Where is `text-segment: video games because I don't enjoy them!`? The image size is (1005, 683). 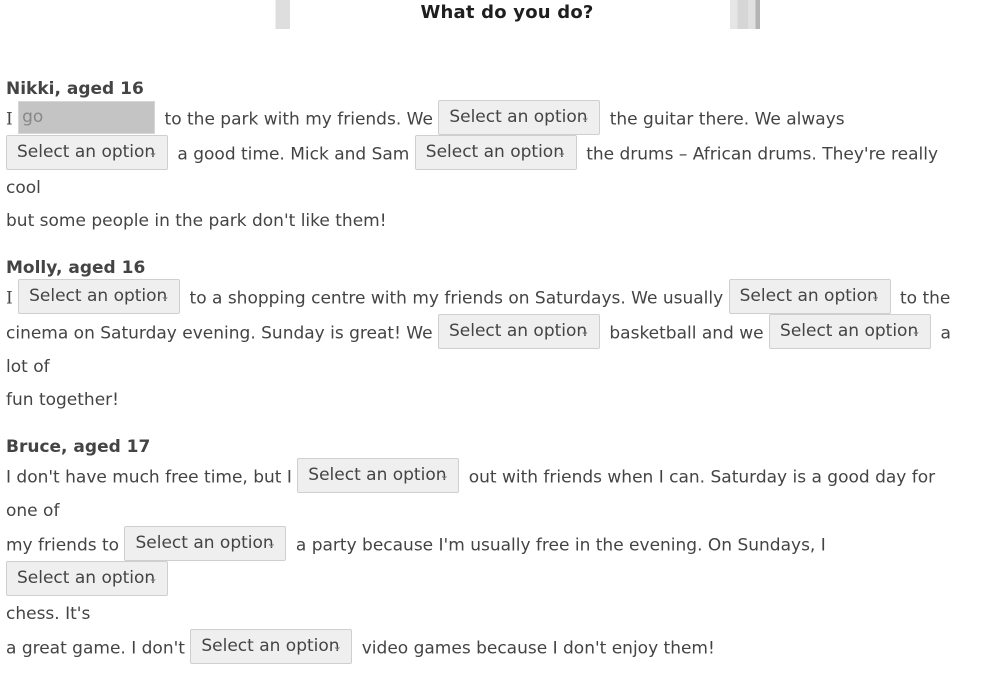 text-segment: video games because I don't enjoy them! is located at coordinates (538, 648).